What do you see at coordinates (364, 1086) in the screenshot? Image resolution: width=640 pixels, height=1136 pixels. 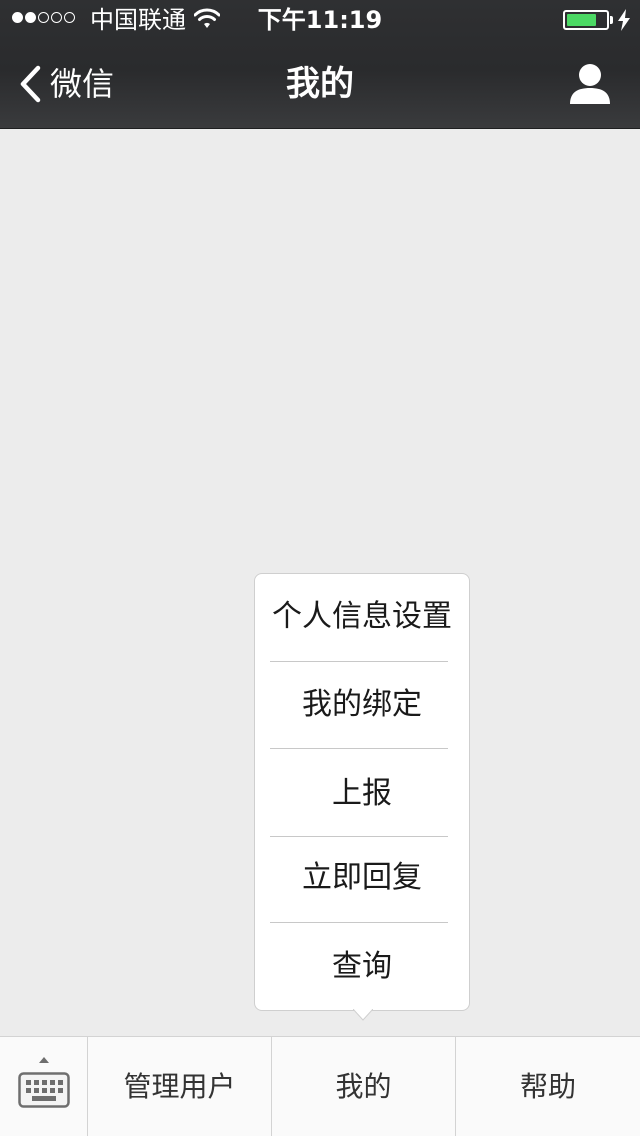 I see `menu-tab-mine: 我的` at bounding box center [364, 1086].